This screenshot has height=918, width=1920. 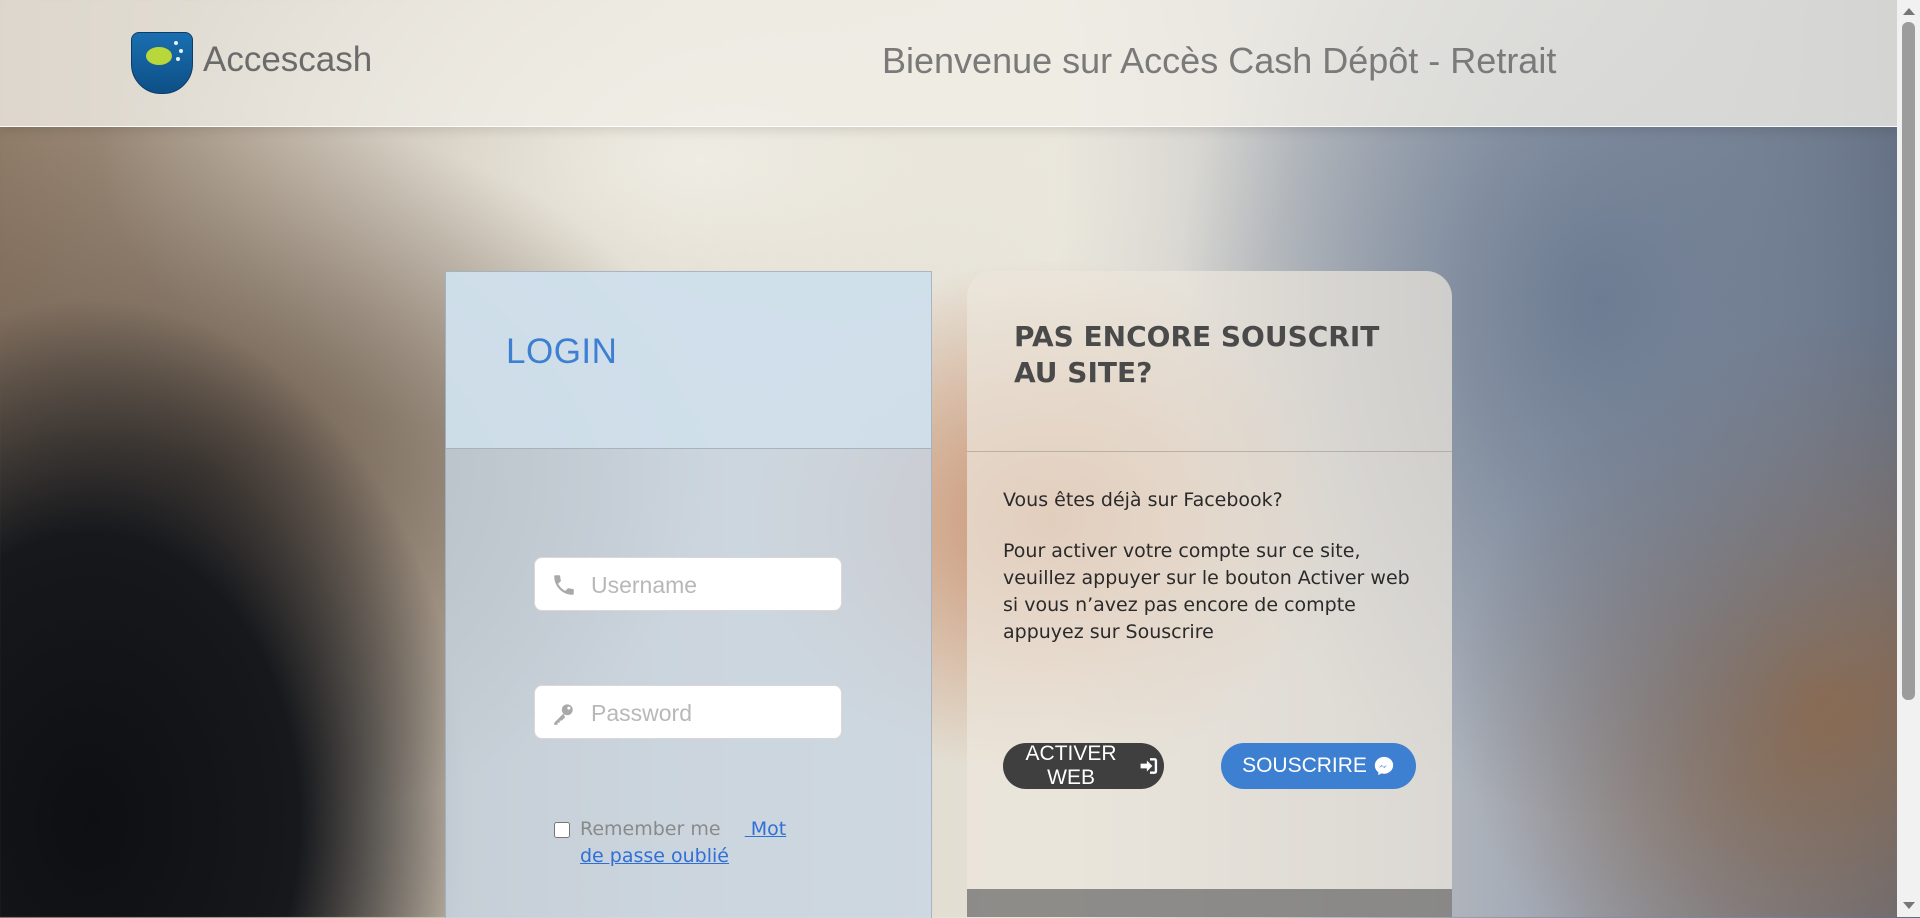 I want to click on welcome-title: Bienvenue sur Accès Cash Dépôt - Retrait, so click(x=1219, y=60).